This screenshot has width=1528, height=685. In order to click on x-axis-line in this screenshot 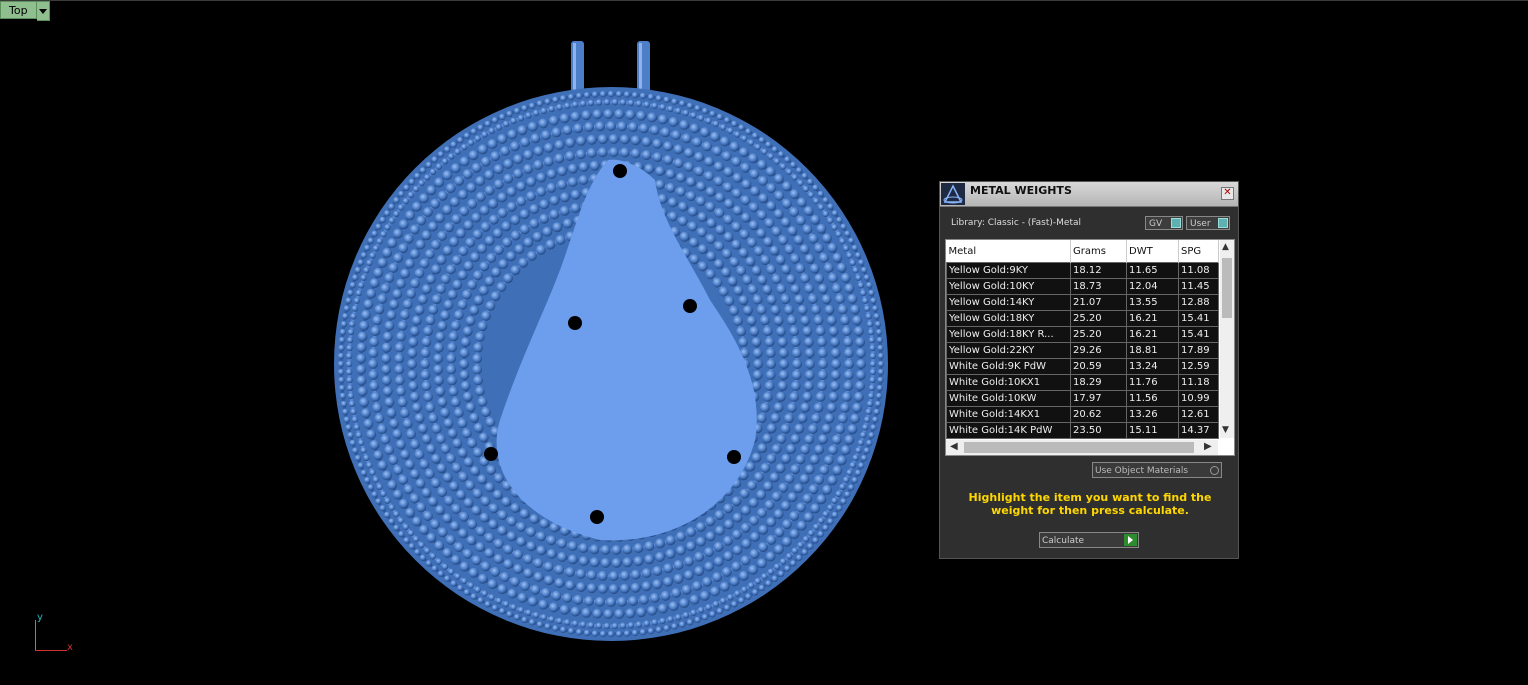, I will do `click(51, 650)`.